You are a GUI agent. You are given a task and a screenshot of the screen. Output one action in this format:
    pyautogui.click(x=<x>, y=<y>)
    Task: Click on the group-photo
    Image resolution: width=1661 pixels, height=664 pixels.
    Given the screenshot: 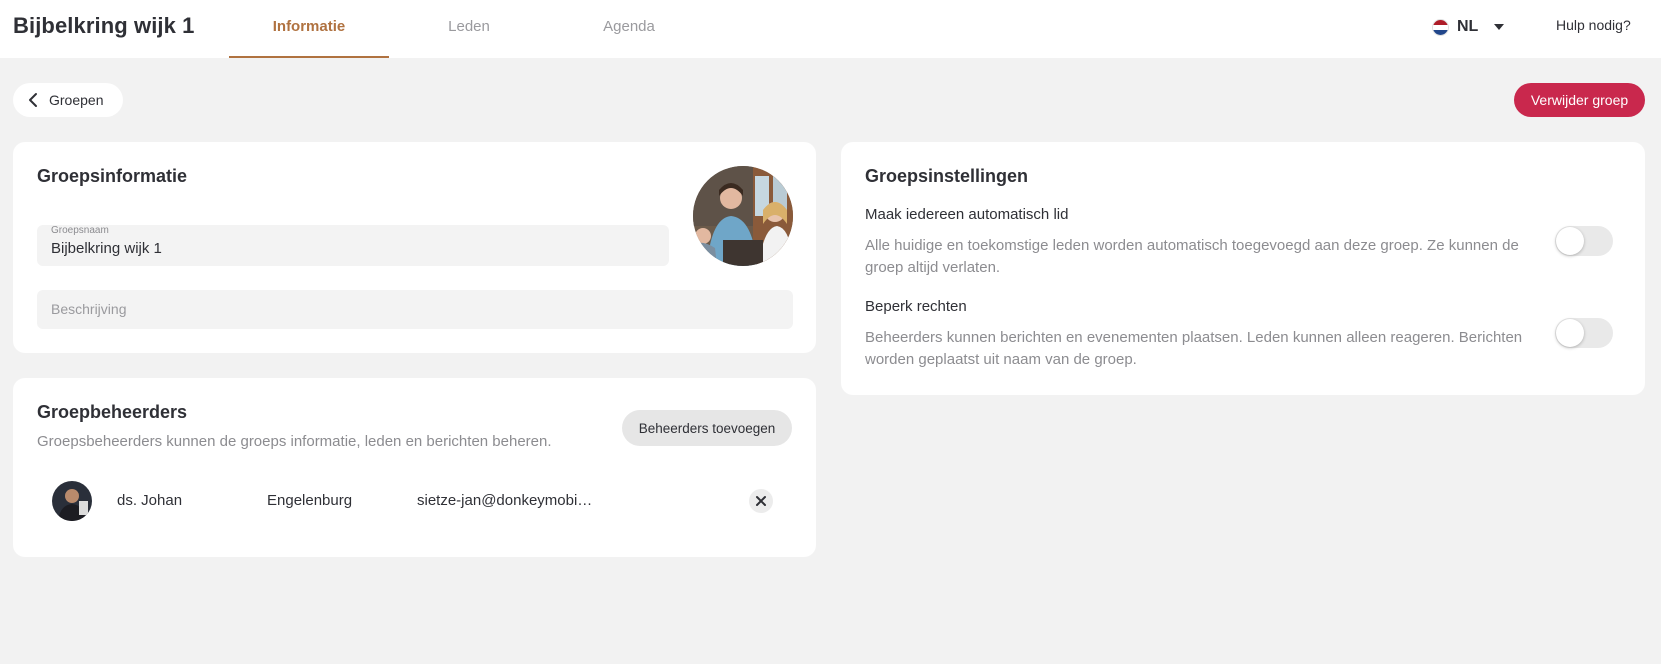 What is the action you would take?
    pyautogui.click(x=743, y=216)
    